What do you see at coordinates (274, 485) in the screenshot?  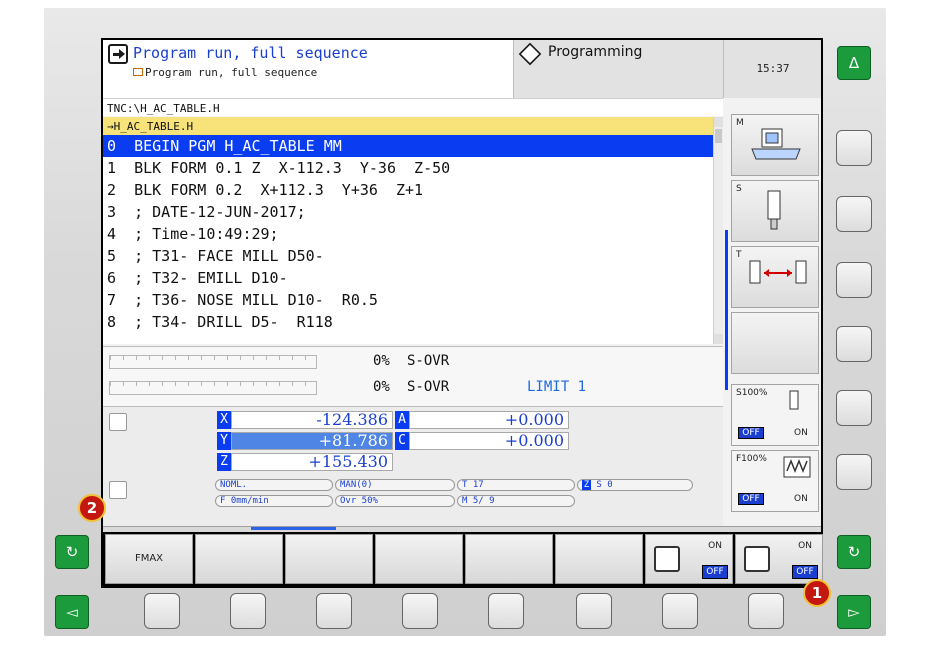 I see `noml-status: NOML.` at bounding box center [274, 485].